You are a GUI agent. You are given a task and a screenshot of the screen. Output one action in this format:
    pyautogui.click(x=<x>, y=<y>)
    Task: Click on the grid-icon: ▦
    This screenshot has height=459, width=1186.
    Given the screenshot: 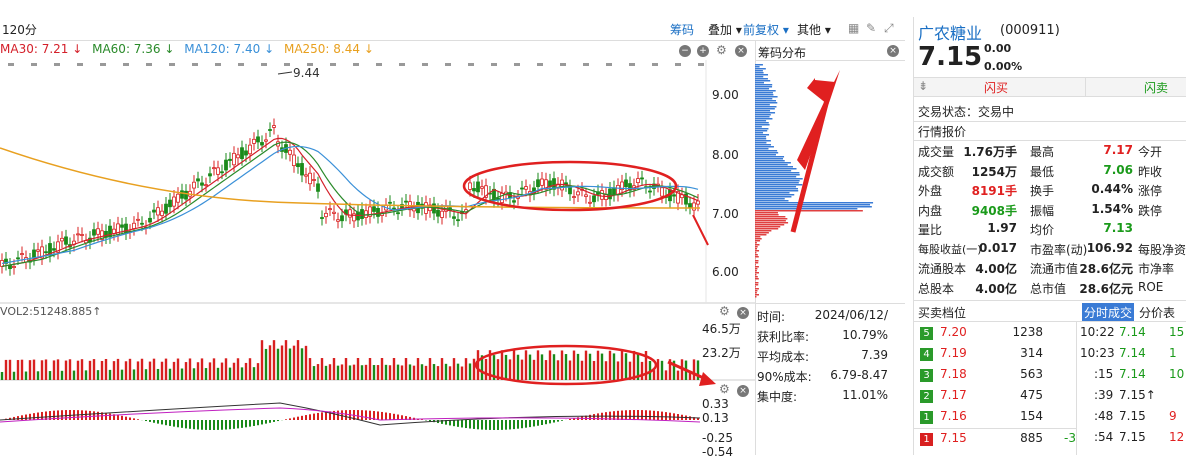 What is the action you would take?
    pyautogui.click(x=853, y=28)
    